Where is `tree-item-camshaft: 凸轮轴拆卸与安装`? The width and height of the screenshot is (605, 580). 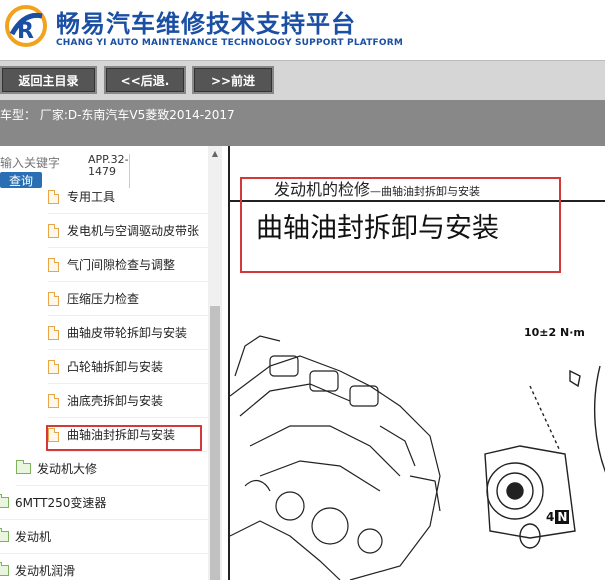 tree-item-camshaft: 凸轮轴拆卸与安装 is located at coordinates (128, 367).